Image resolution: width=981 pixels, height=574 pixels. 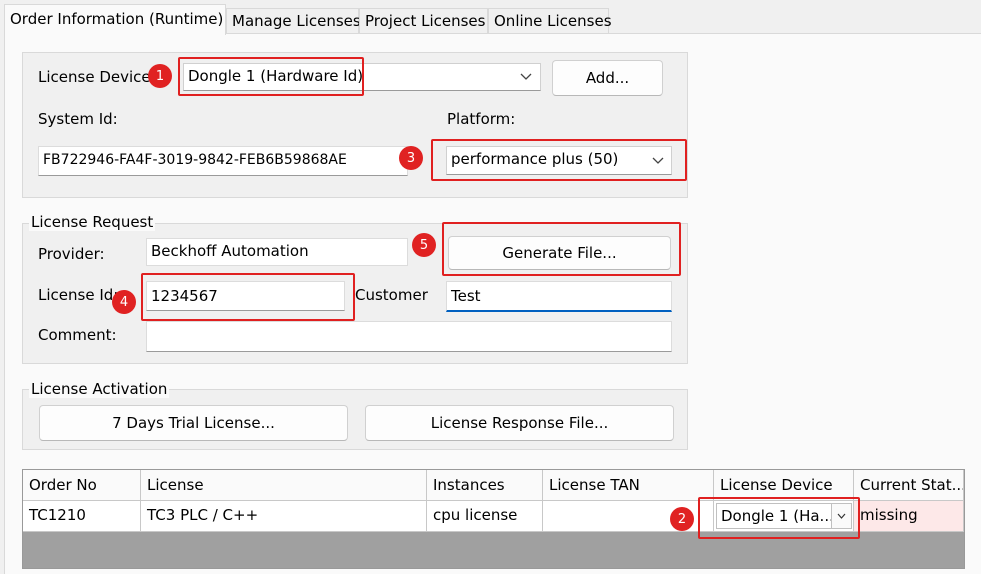 I want to click on tab-order-information: Order Information (Runtime), so click(x=115, y=19).